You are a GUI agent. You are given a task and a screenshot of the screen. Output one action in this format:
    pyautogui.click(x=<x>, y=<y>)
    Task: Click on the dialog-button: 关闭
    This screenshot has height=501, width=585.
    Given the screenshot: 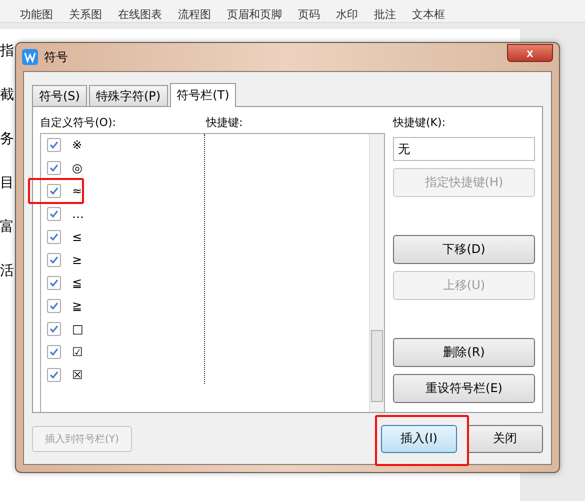 What is the action you would take?
    pyautogui.click(x=505, y=438)
    